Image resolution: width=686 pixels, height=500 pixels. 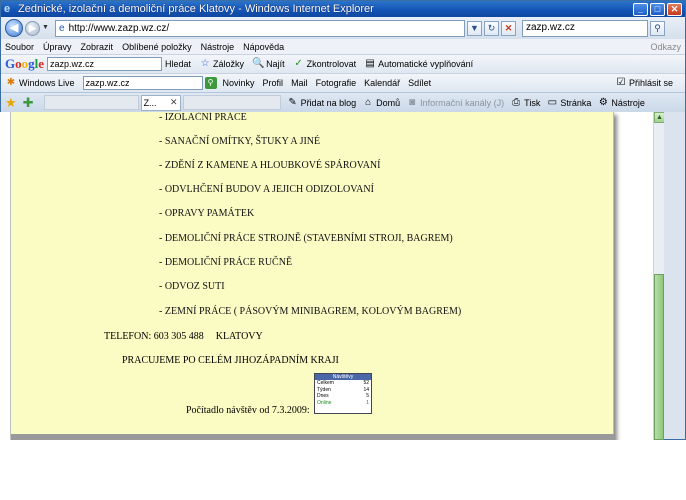 What do you see at coordinates (248, 410) in the screenshot?
I see `visit-counter-label: Počítadlo návštěv od 7.3.2009:` at bounding box center [248, 410].